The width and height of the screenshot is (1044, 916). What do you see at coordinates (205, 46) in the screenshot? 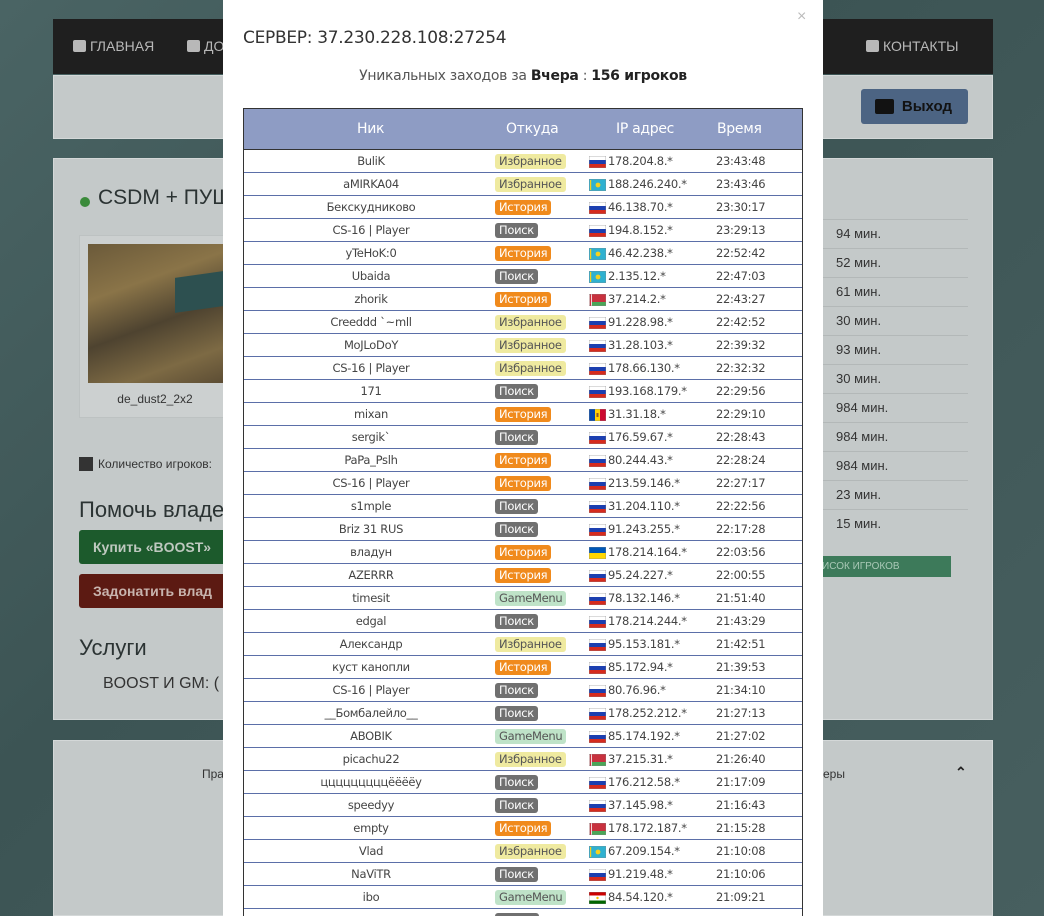
I see `nav-add: ДО` at bounding box center [205, 46].